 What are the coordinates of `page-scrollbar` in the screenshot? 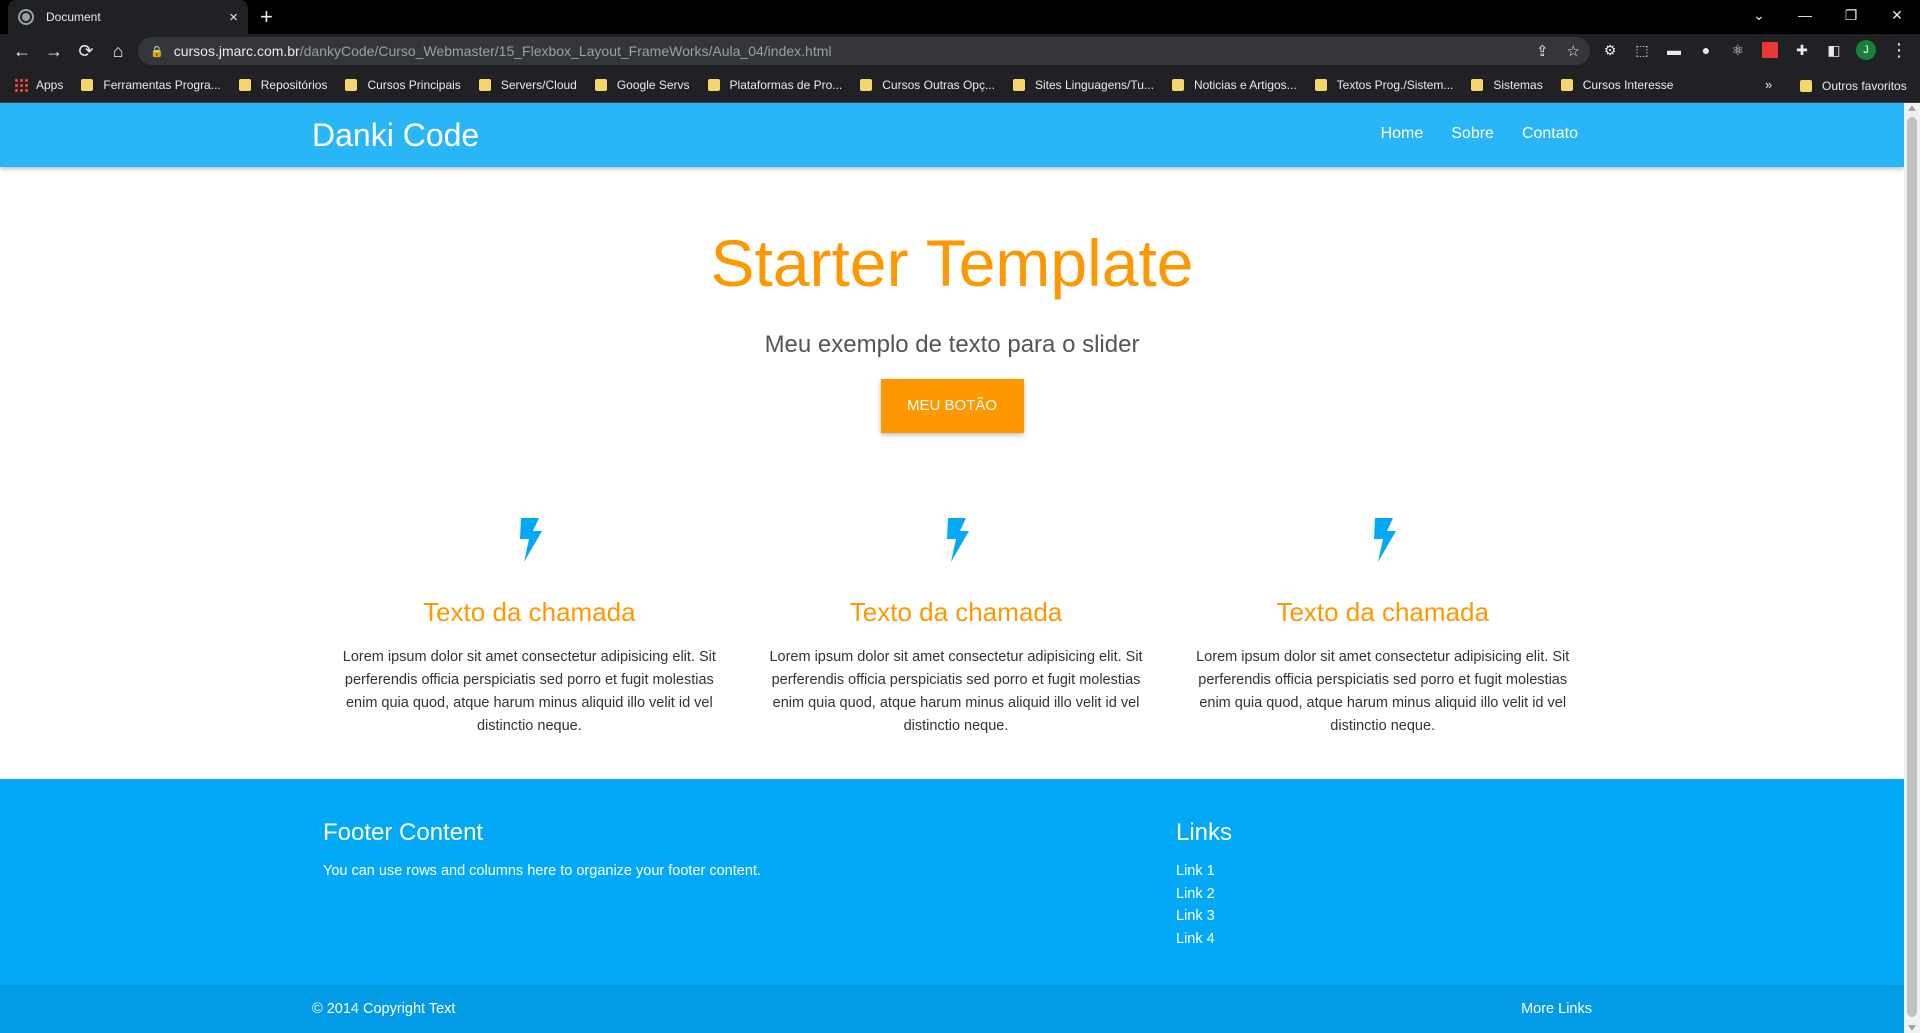 It's located at (1912, 568).